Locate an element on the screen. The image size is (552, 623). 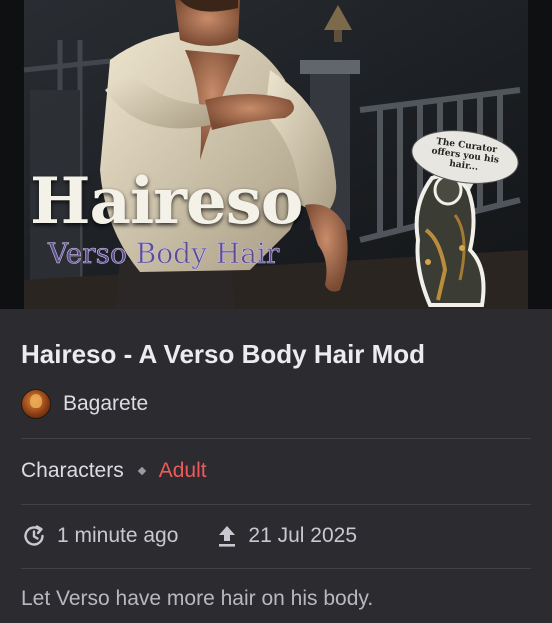
updated-date: 1 minute ago is located at coordinates (99, 536).